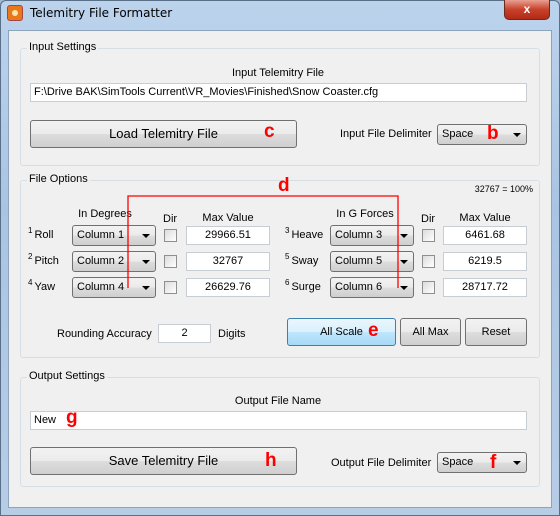 The height and width of the screenshot is (516, 560). What do you see at coordinates (493, 462) in the screenshot?
I see `annotation-f: f` at bounding box center [493, 462].